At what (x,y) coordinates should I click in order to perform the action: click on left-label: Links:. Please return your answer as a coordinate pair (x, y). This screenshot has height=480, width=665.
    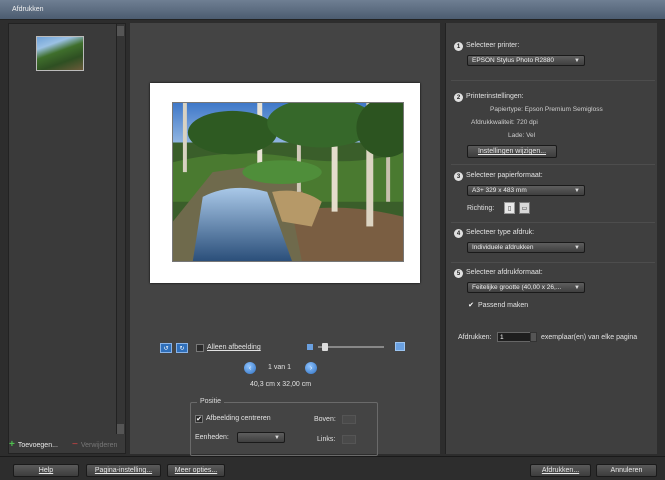
    Looking at the image, I should click on (326, 439).